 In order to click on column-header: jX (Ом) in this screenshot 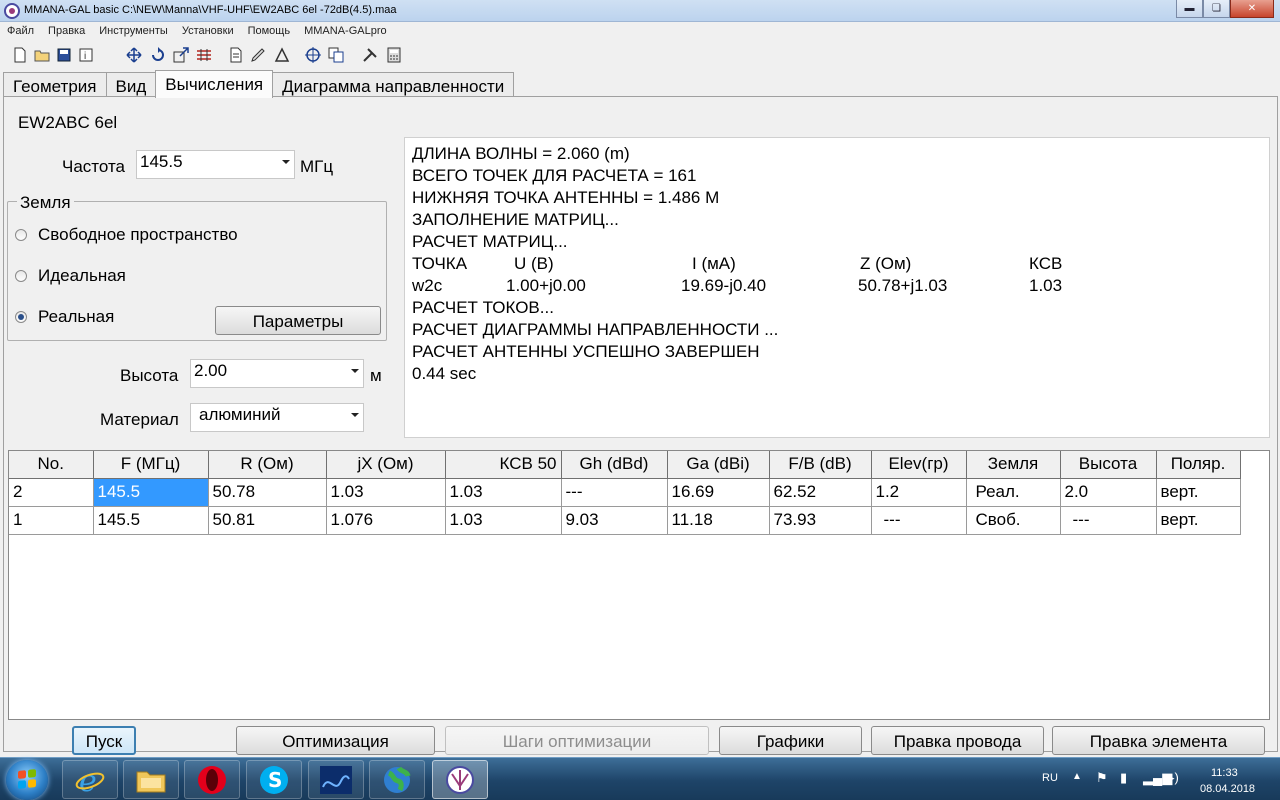, I will do `click(386, 465)`.